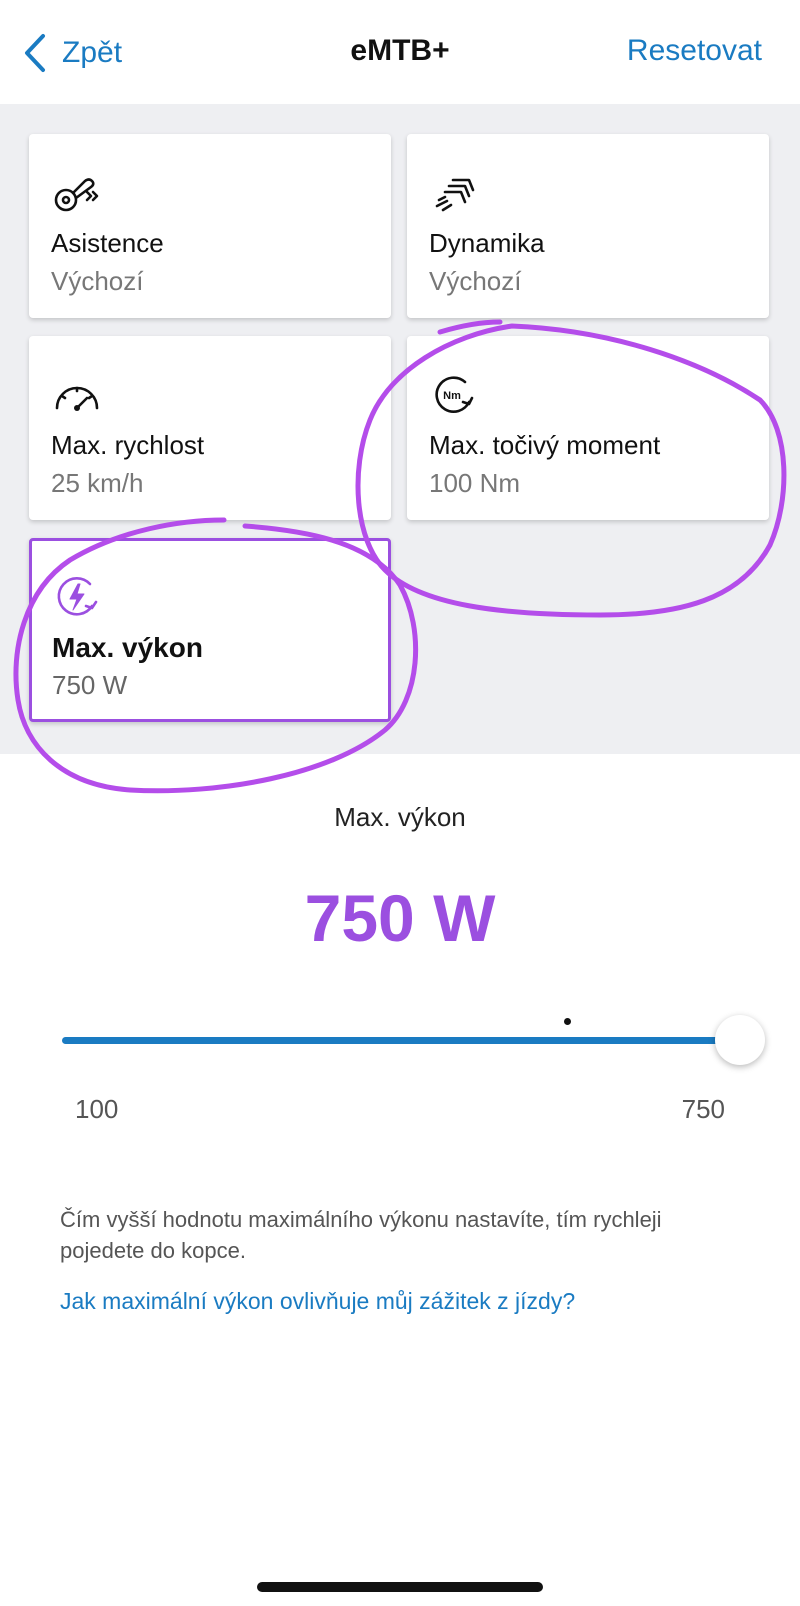 The width and height of the screenshot is (800, 1606). I want to click on card-max-speed: Max. rychlost 25 km/h, so click(210, 428).